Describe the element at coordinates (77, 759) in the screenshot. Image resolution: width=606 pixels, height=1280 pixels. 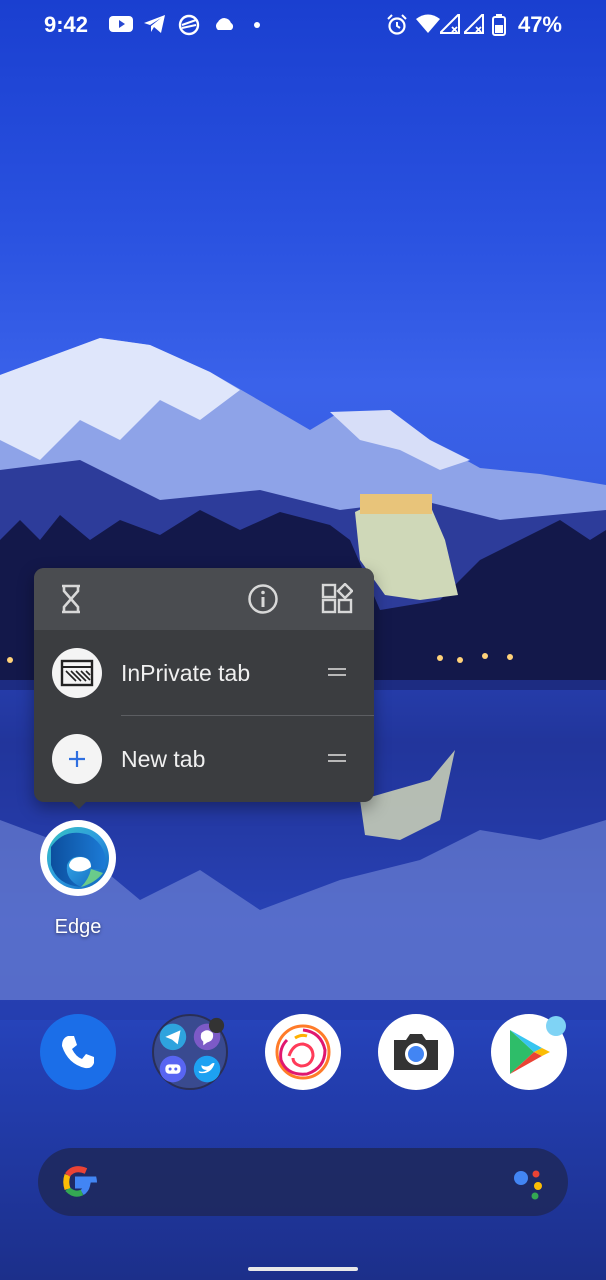
I see `plus-icon` at that location.